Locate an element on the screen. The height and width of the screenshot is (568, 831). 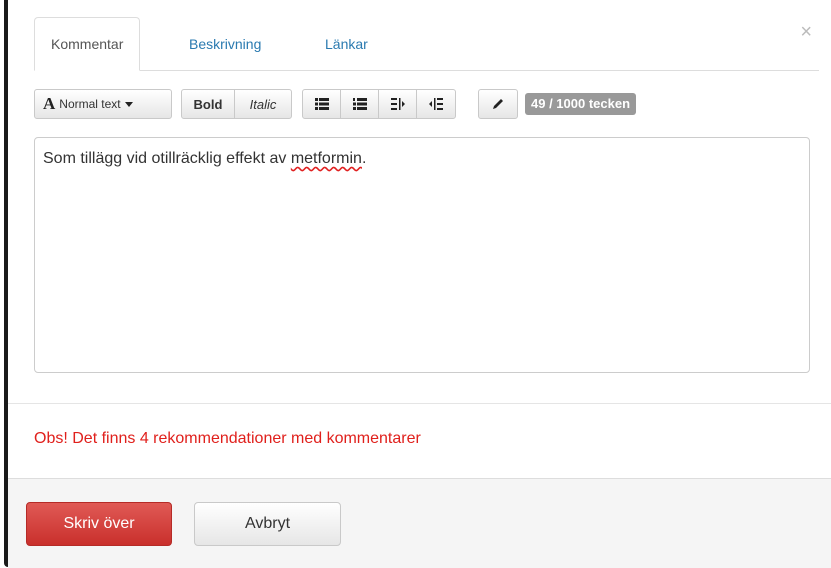
outdent-button is located at coordinates (397, 104).